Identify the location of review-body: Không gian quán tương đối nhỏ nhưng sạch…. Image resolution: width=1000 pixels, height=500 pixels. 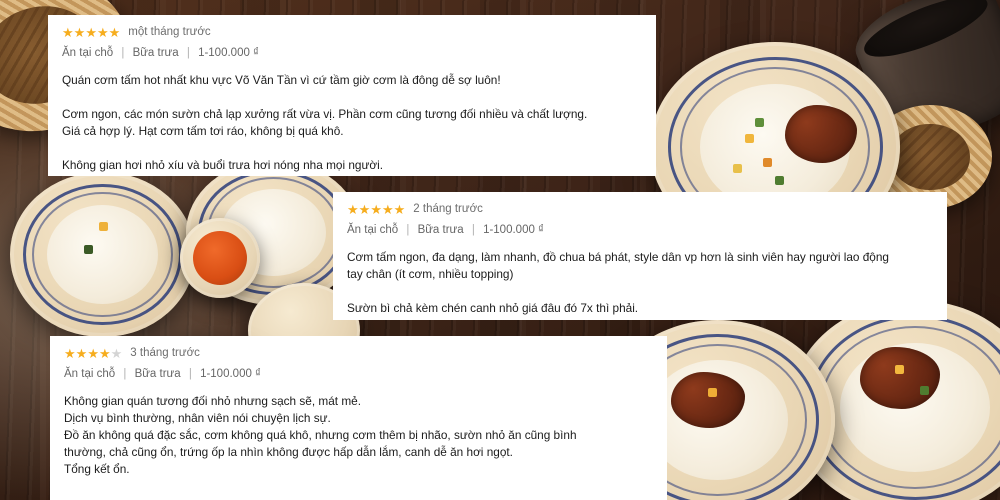
(320, 435).